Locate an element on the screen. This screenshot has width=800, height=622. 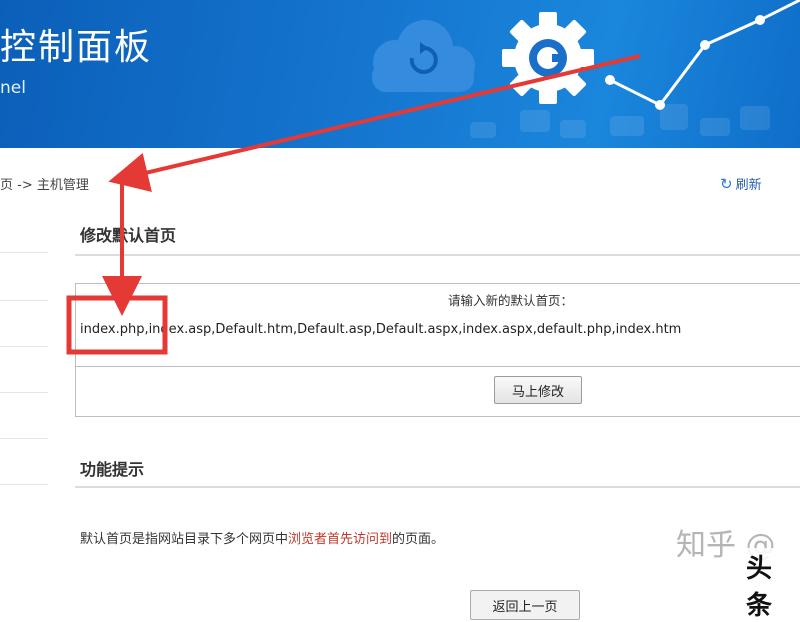
breadcrumb: 页 -> 主机管理 is located at coordinates (44, 183).